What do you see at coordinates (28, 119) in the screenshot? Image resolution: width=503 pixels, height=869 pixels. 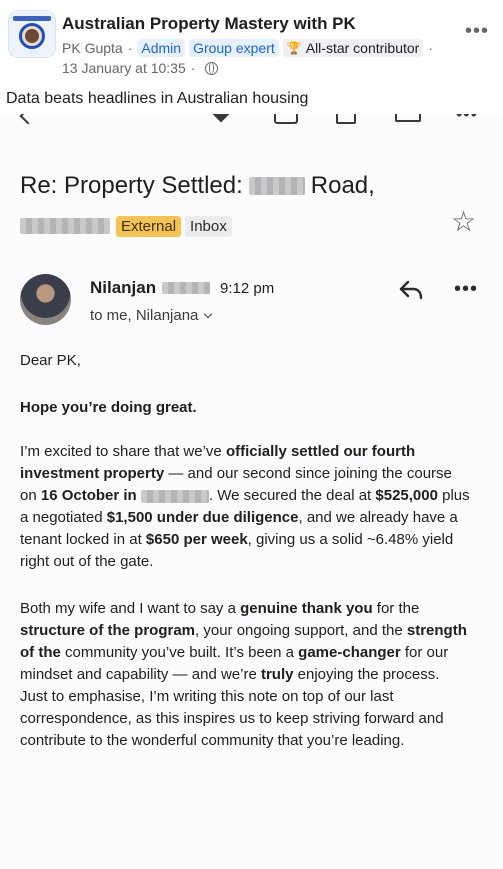 I see `back-arrow-icon` at bounding box center [28, 119].